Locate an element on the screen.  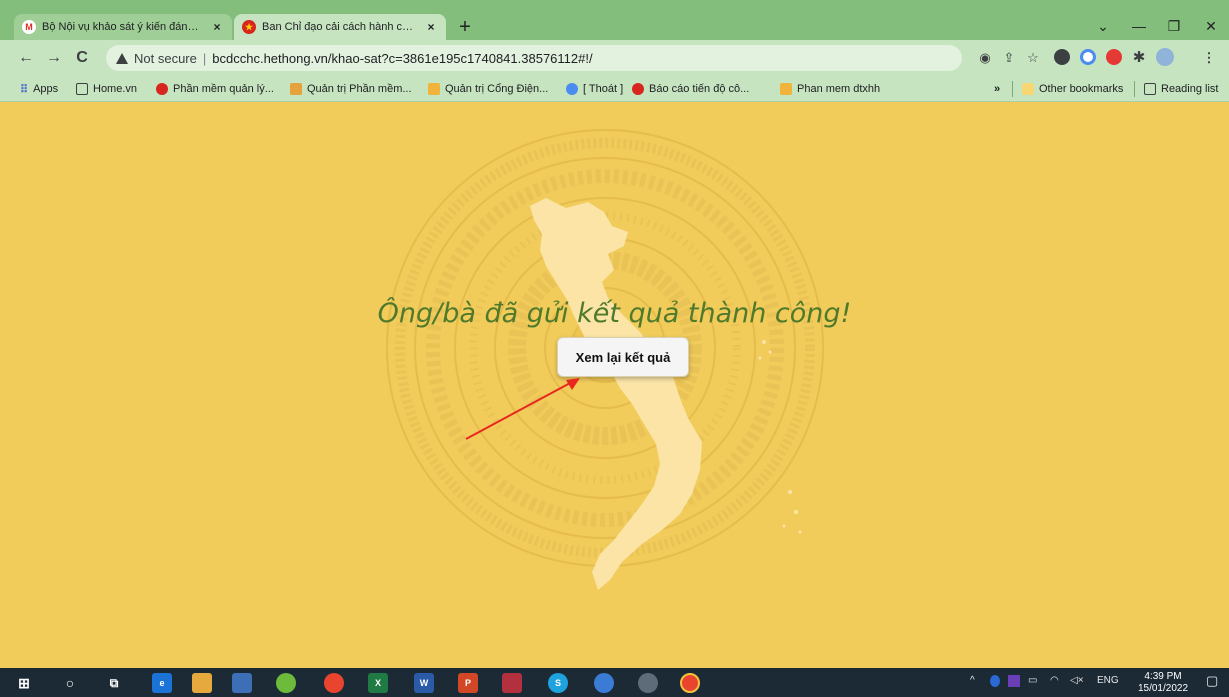
reading-list: Reading list is located at coordinates (1181, 89).